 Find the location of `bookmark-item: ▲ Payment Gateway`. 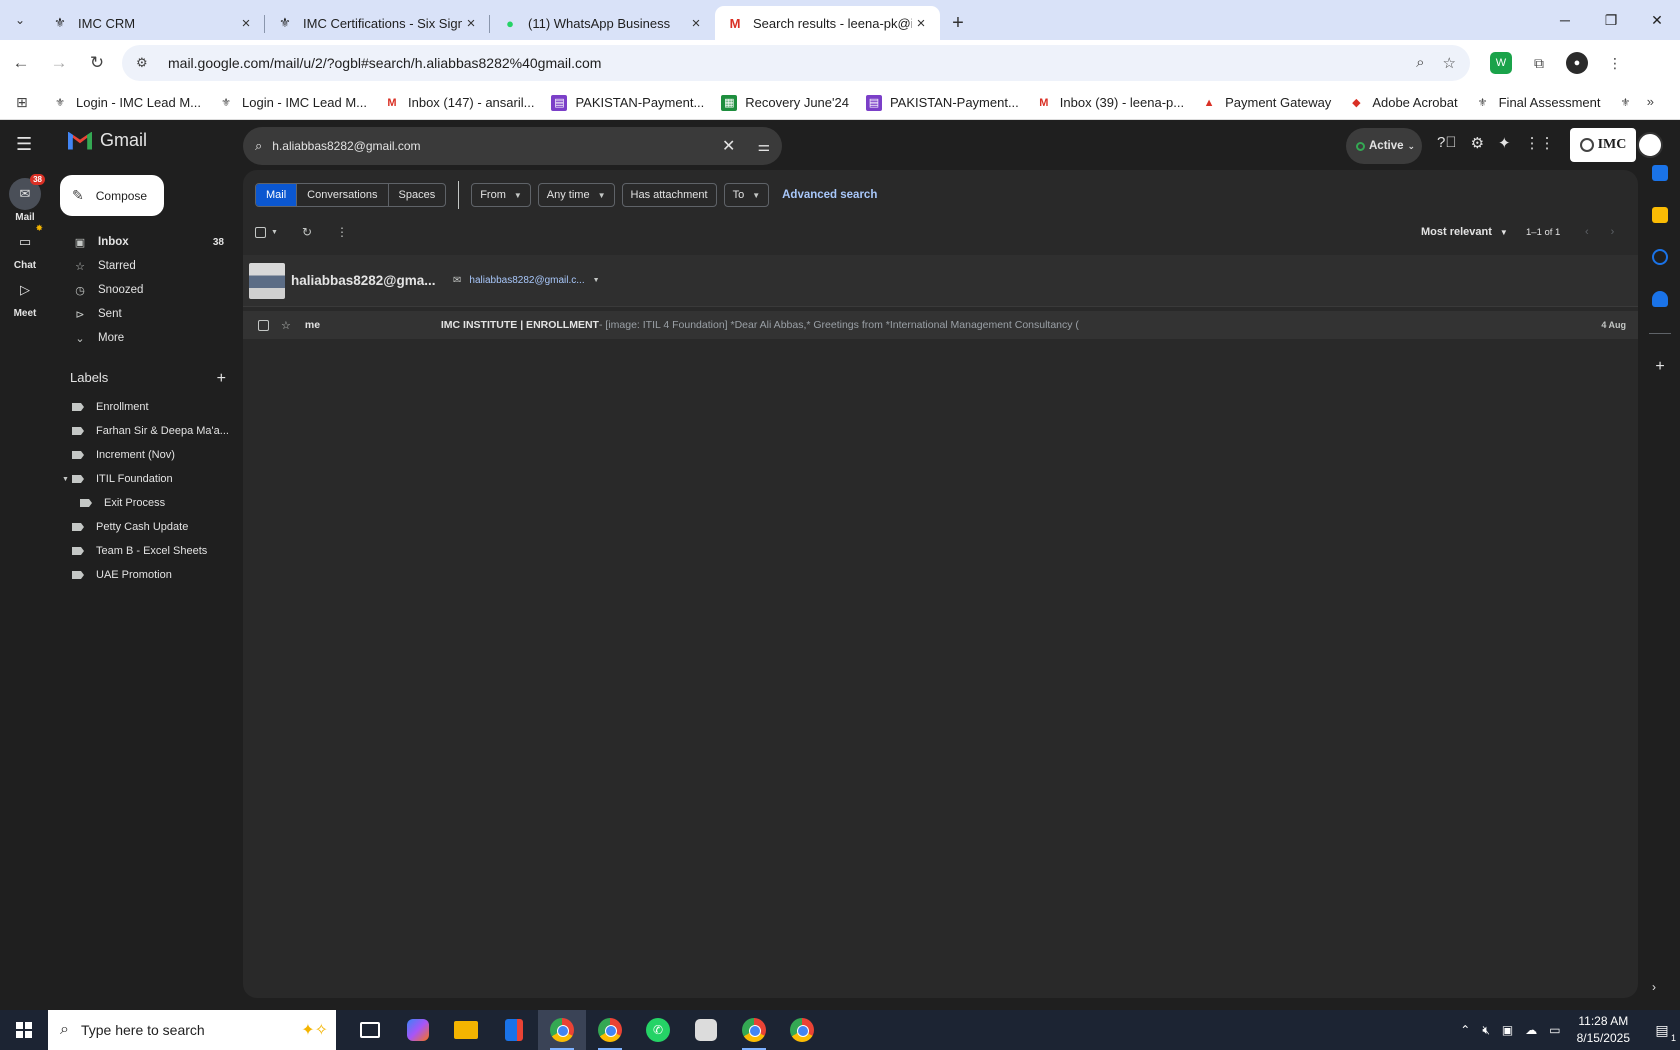

bookmark-item: ▲ Payment Gateway is located at coordinates (1266, 103).